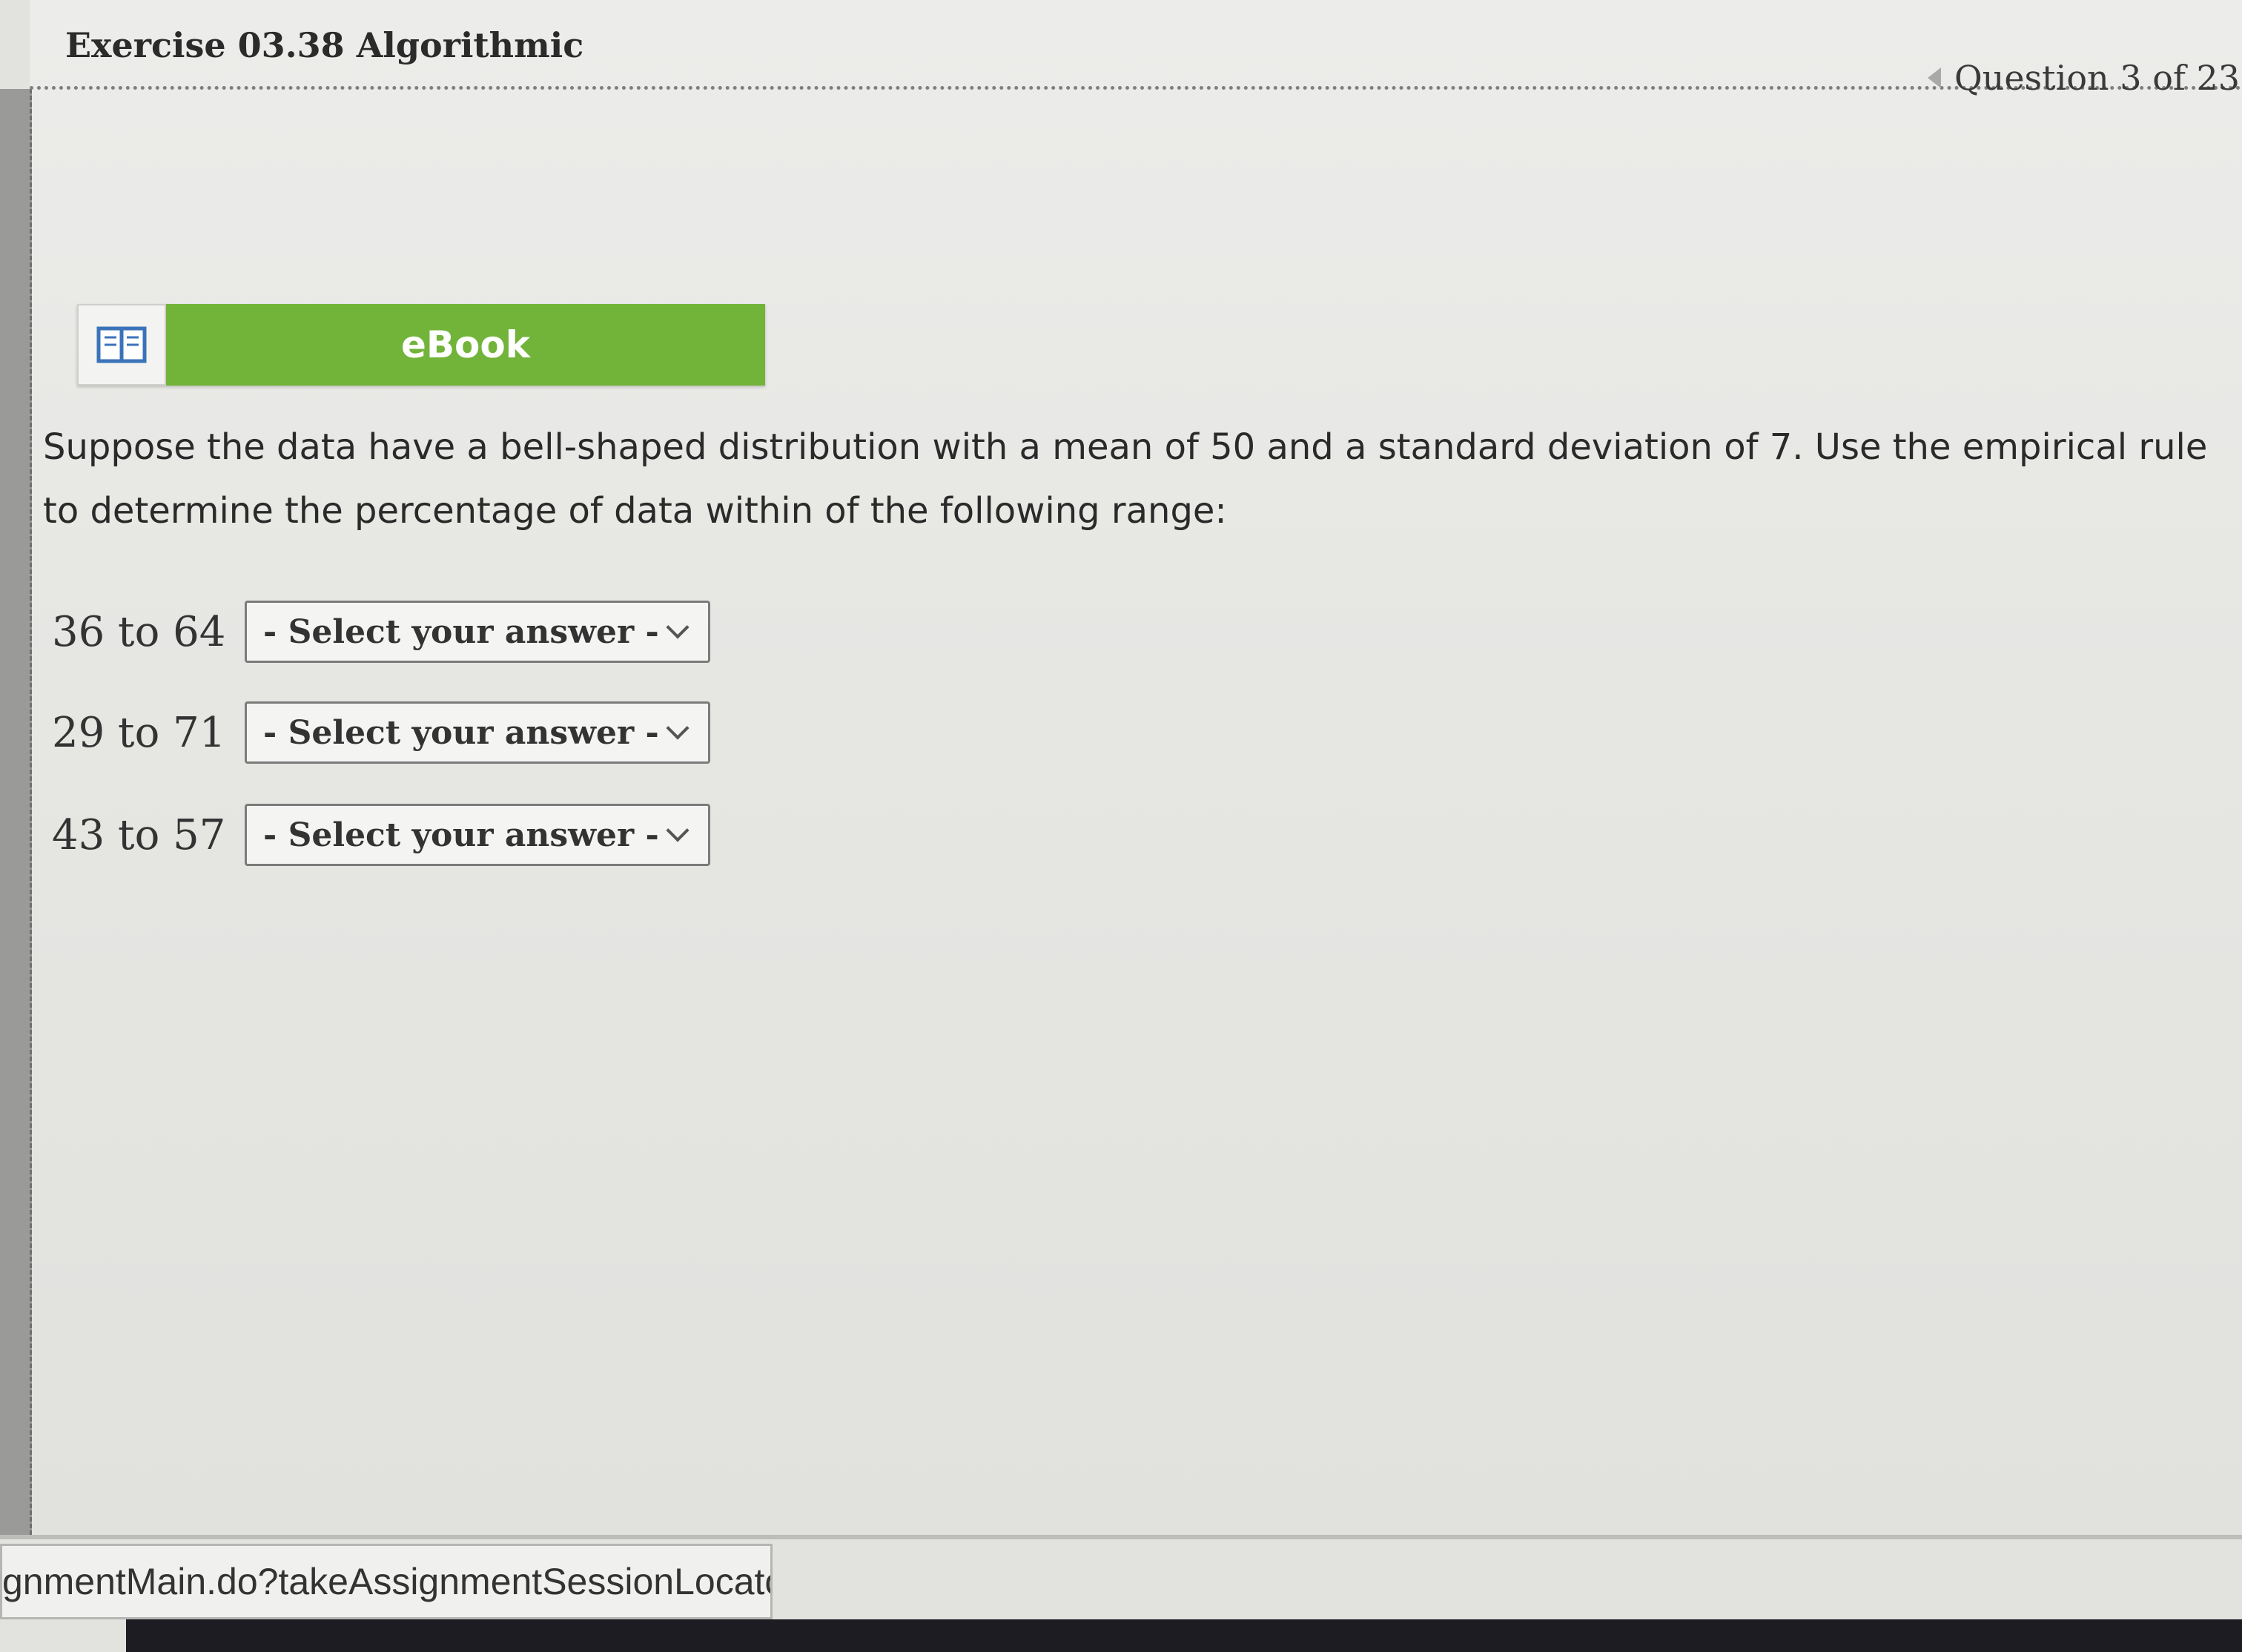  What do you see at coordinates (325, 45) in the screenshot?
I see `exercise-title: Exercise 03.38 Algorithmic` at bounding box center [325, 45].